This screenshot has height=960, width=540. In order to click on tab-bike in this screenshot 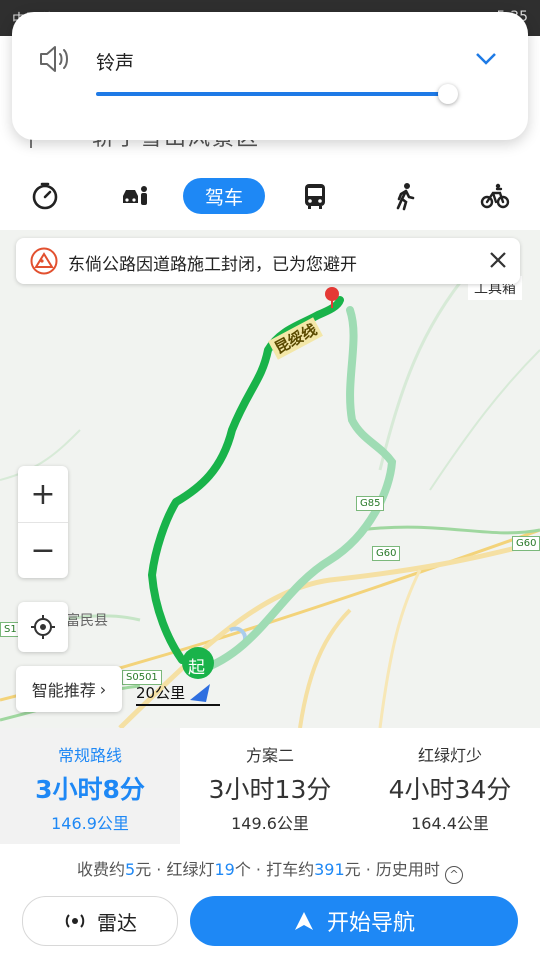, I will do `click(495, 196)`.